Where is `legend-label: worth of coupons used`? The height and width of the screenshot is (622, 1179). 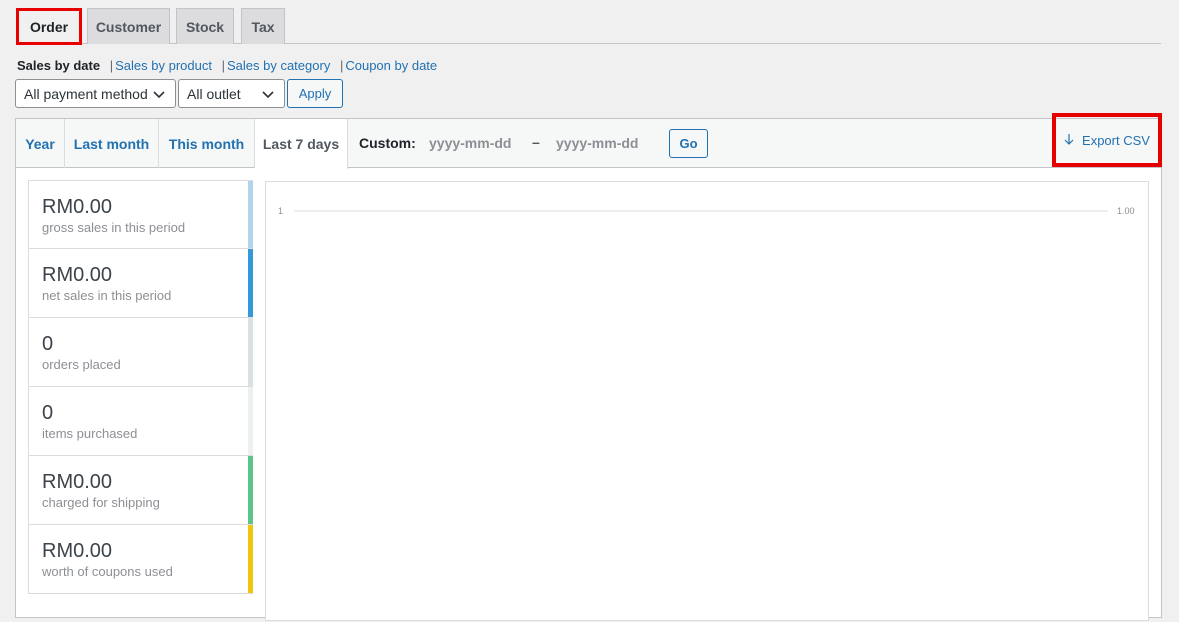 legend-label: worth of coupons used is located at coordinates (107, 571).